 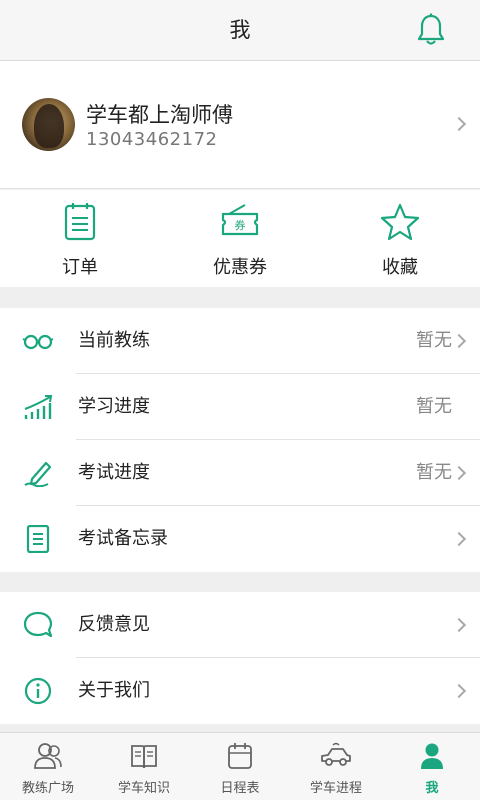 What do you see at coordinates (80, 267) in the screenshot?
I see `order-label: 订单` at bounding box center [80, 267].